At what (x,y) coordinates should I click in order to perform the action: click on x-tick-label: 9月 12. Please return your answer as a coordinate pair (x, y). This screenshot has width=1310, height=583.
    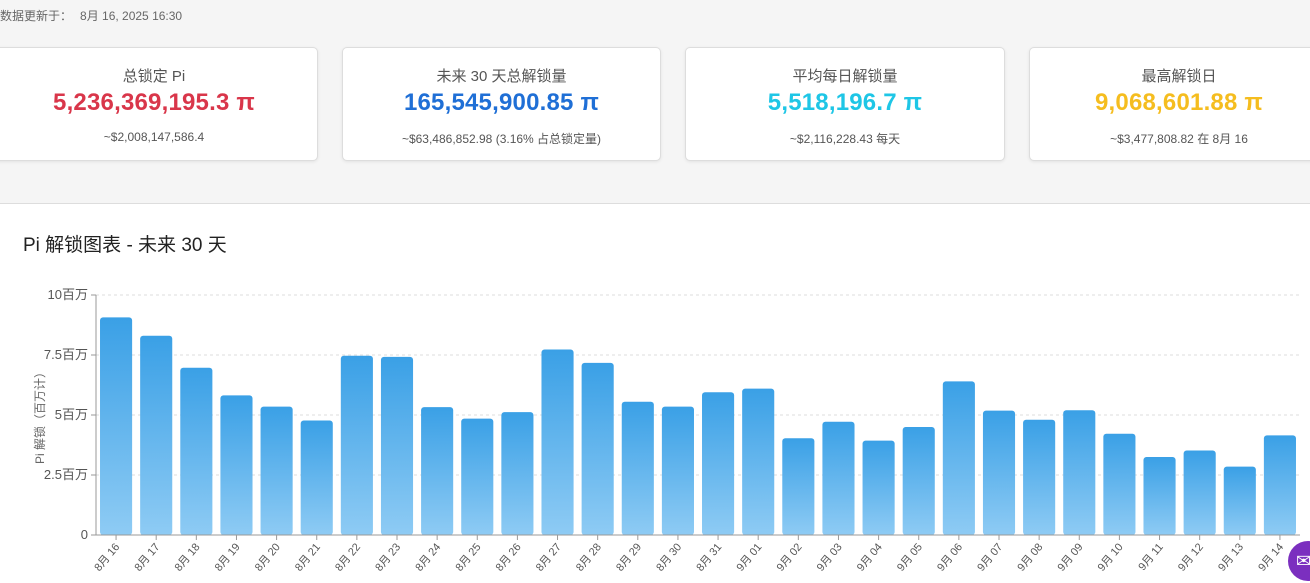
    Looking at the image, I should click on (1191, 557).